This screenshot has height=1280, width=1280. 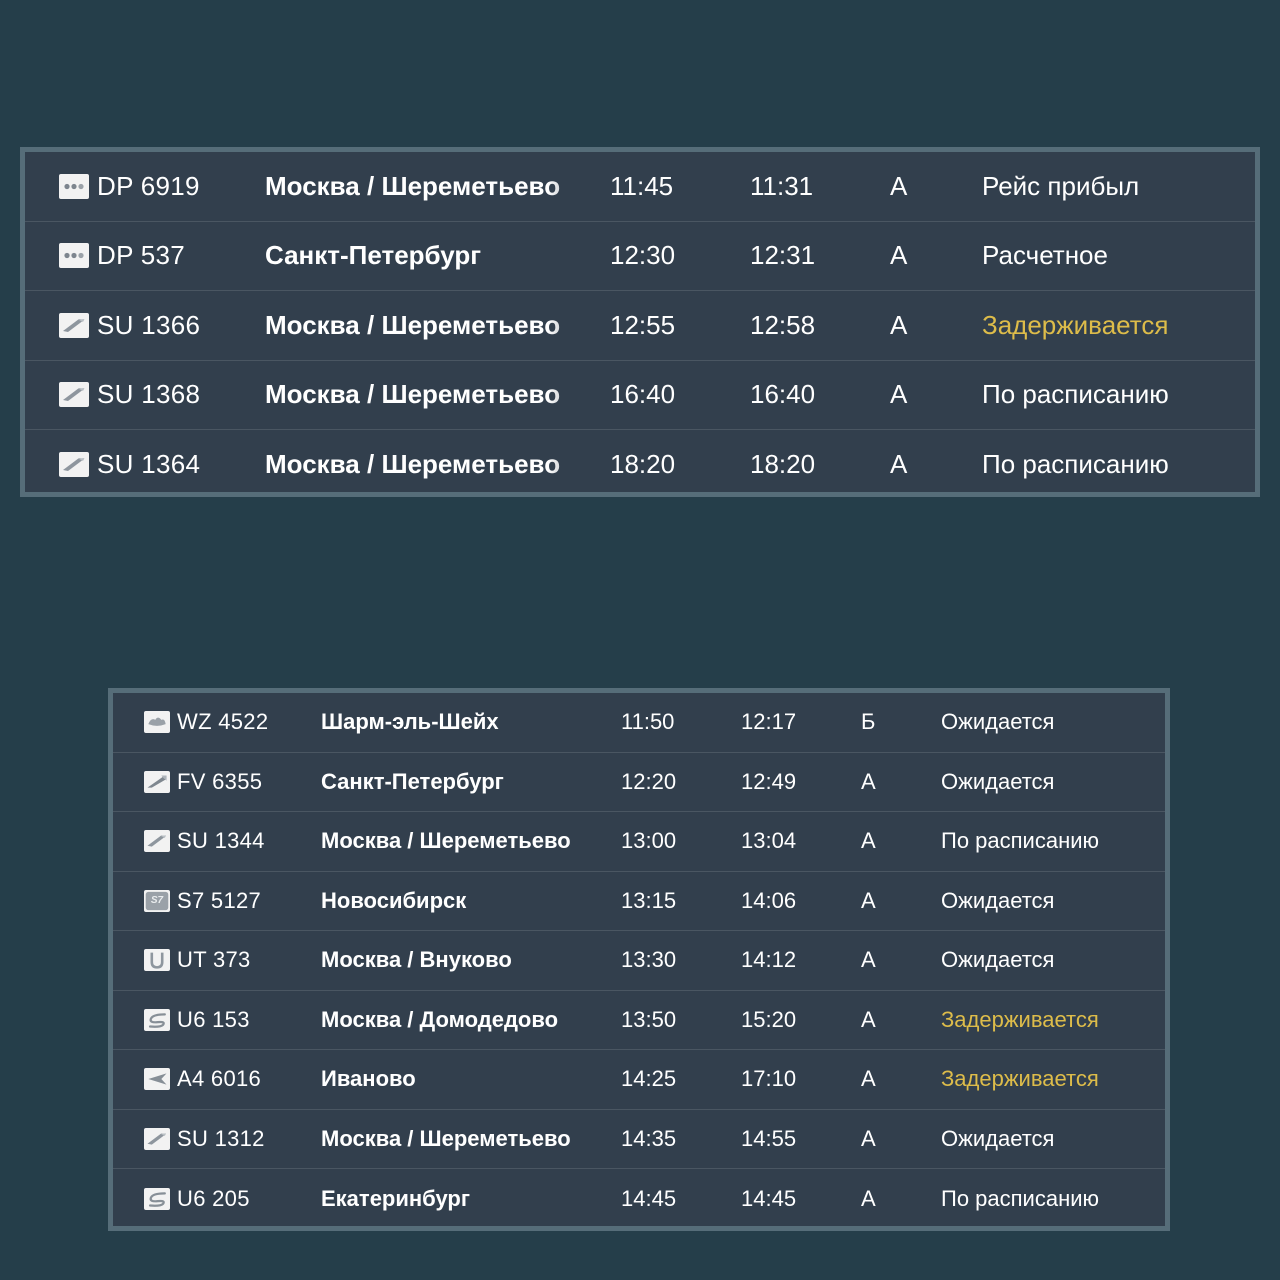 I want to click on estimated-time: 12:58, so click(x=783, y=324).